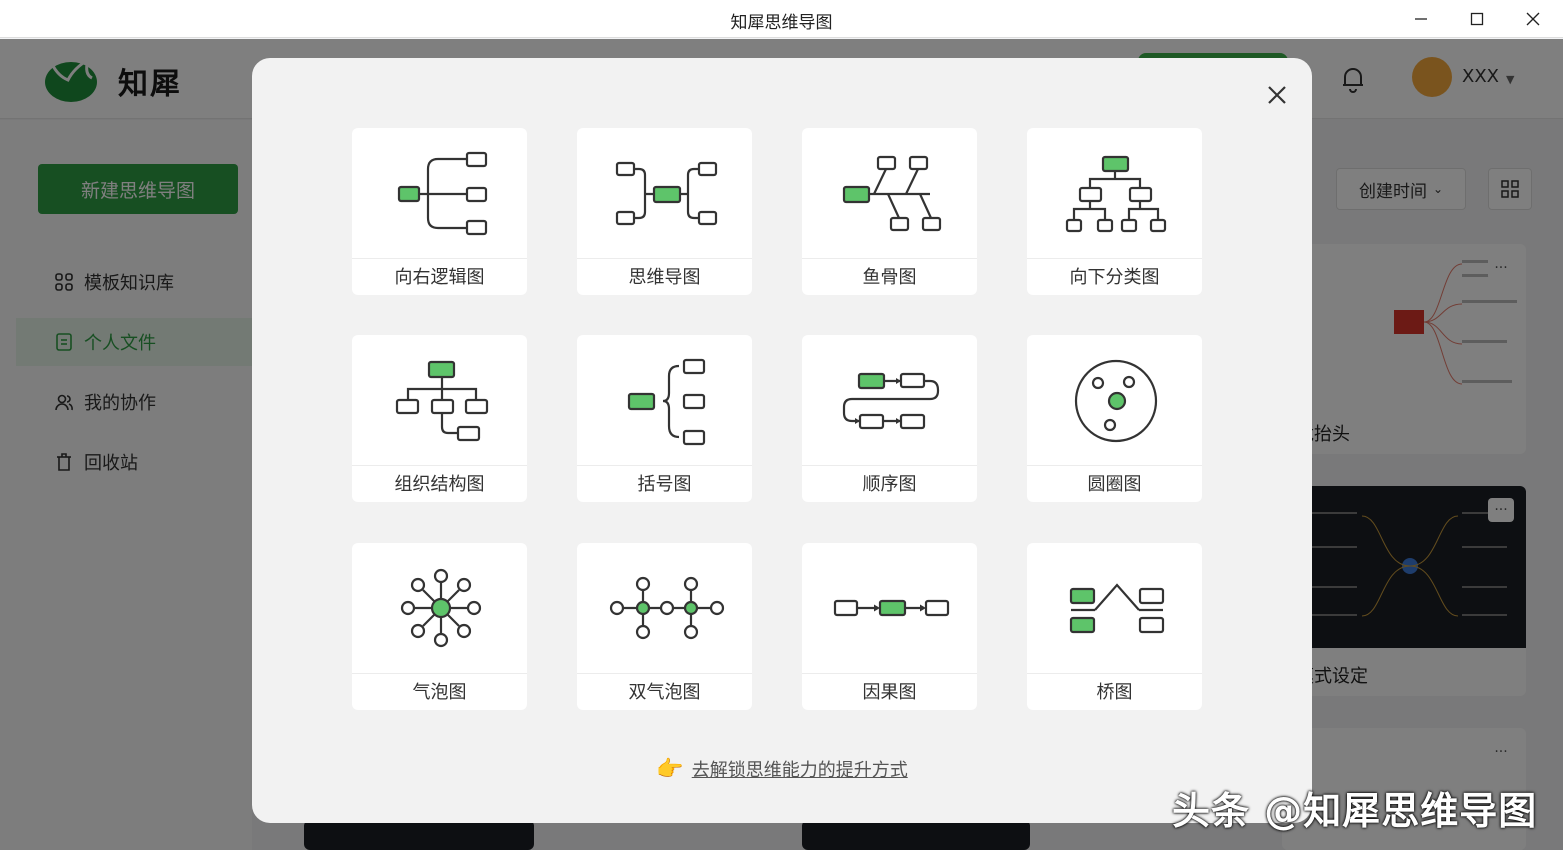  What do you see at coordinates (891, 608) in the screenshot?
I see `cause-effect-icon` at bounding box center [891, 608].